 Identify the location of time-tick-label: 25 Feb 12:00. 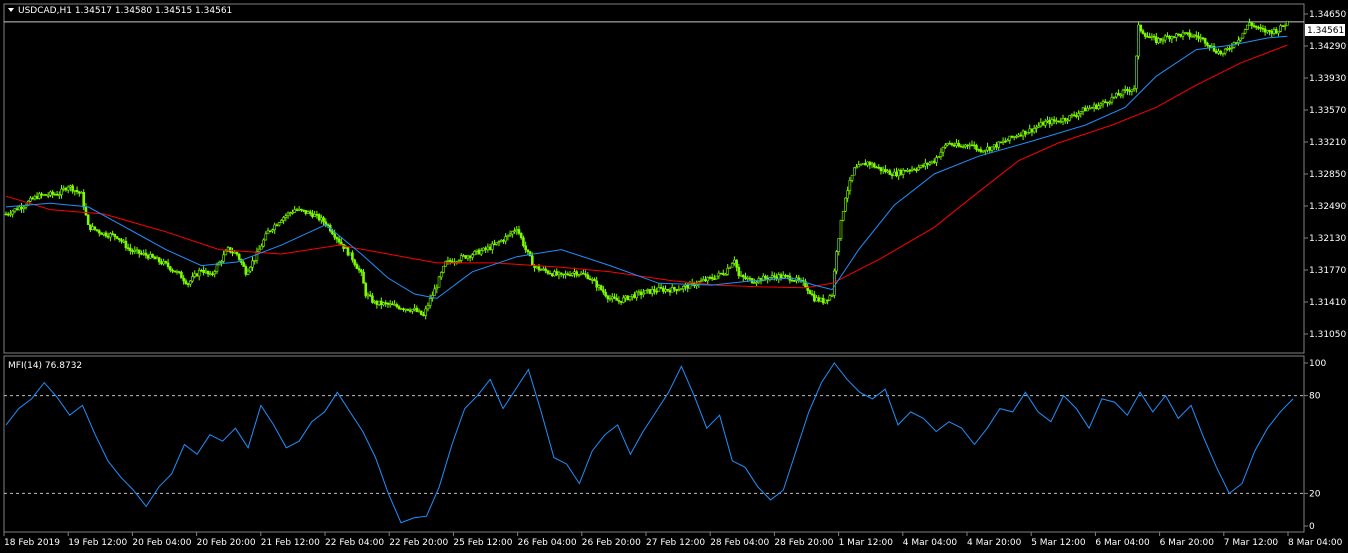
(482, 543).